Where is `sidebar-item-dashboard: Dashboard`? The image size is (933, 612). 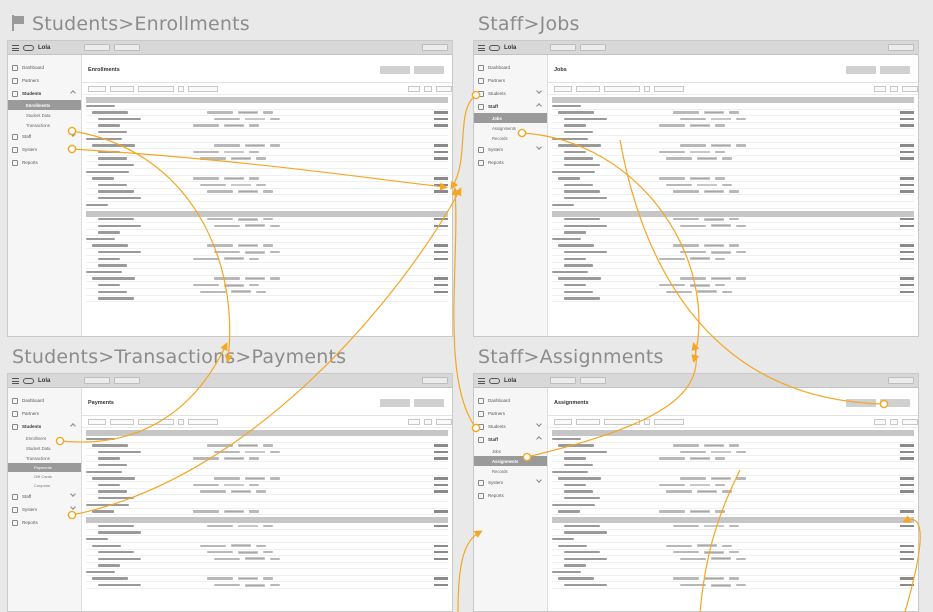
sidebar-item-dashboard: Dashboard is located at coordinates (44, 67).